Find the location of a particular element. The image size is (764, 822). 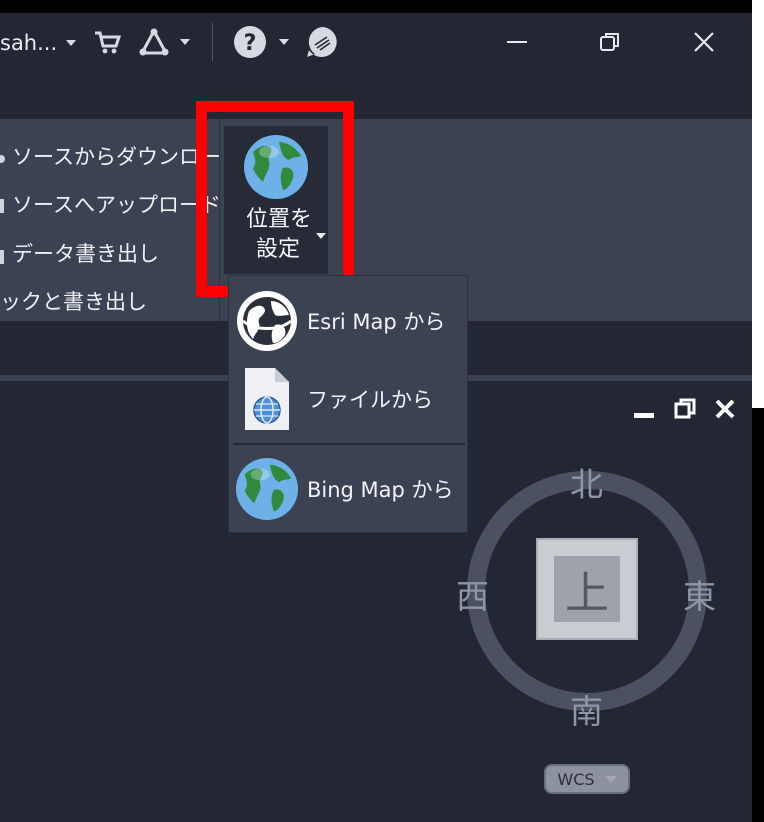

ribbon-lock-and-export: ックと書き出し is located at coordinates (73, 301).